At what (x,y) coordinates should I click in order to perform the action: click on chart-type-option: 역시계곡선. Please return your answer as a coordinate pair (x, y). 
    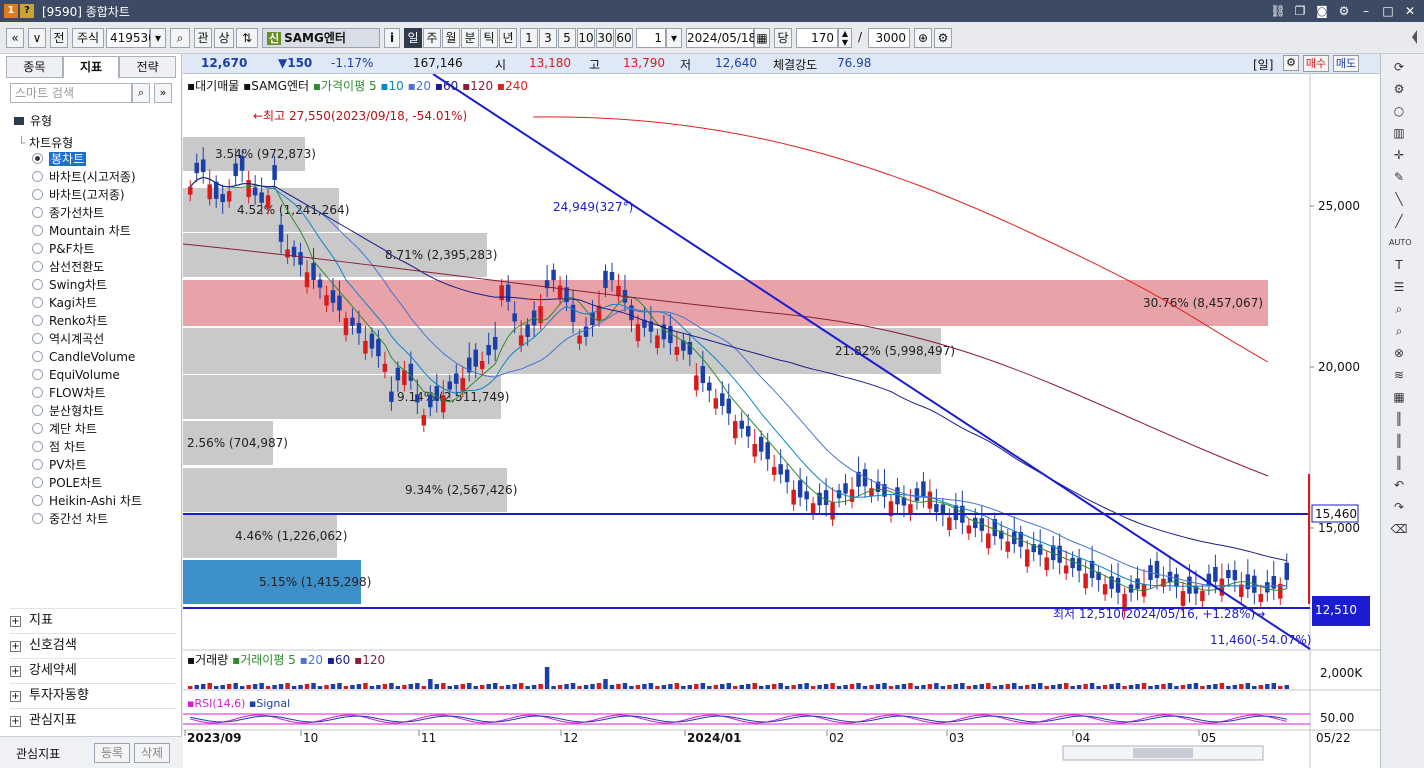
    Looking at the image, I should click on (68, 339).